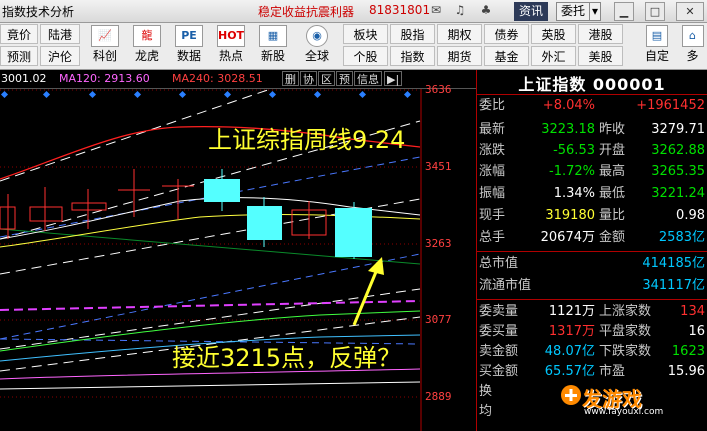 The height and width of the screenshot is (431, 707). I want to click on ma120-line, so click(210, 305).